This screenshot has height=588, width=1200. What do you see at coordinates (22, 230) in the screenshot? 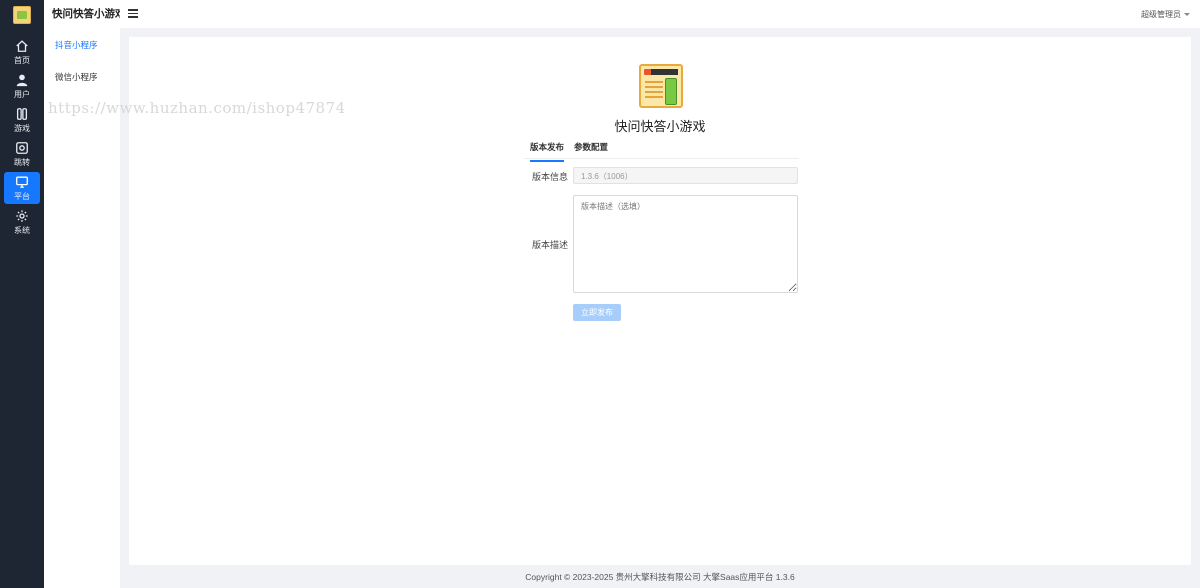
I see `rail-item-label: 系统` at bounding box center [22, 230].